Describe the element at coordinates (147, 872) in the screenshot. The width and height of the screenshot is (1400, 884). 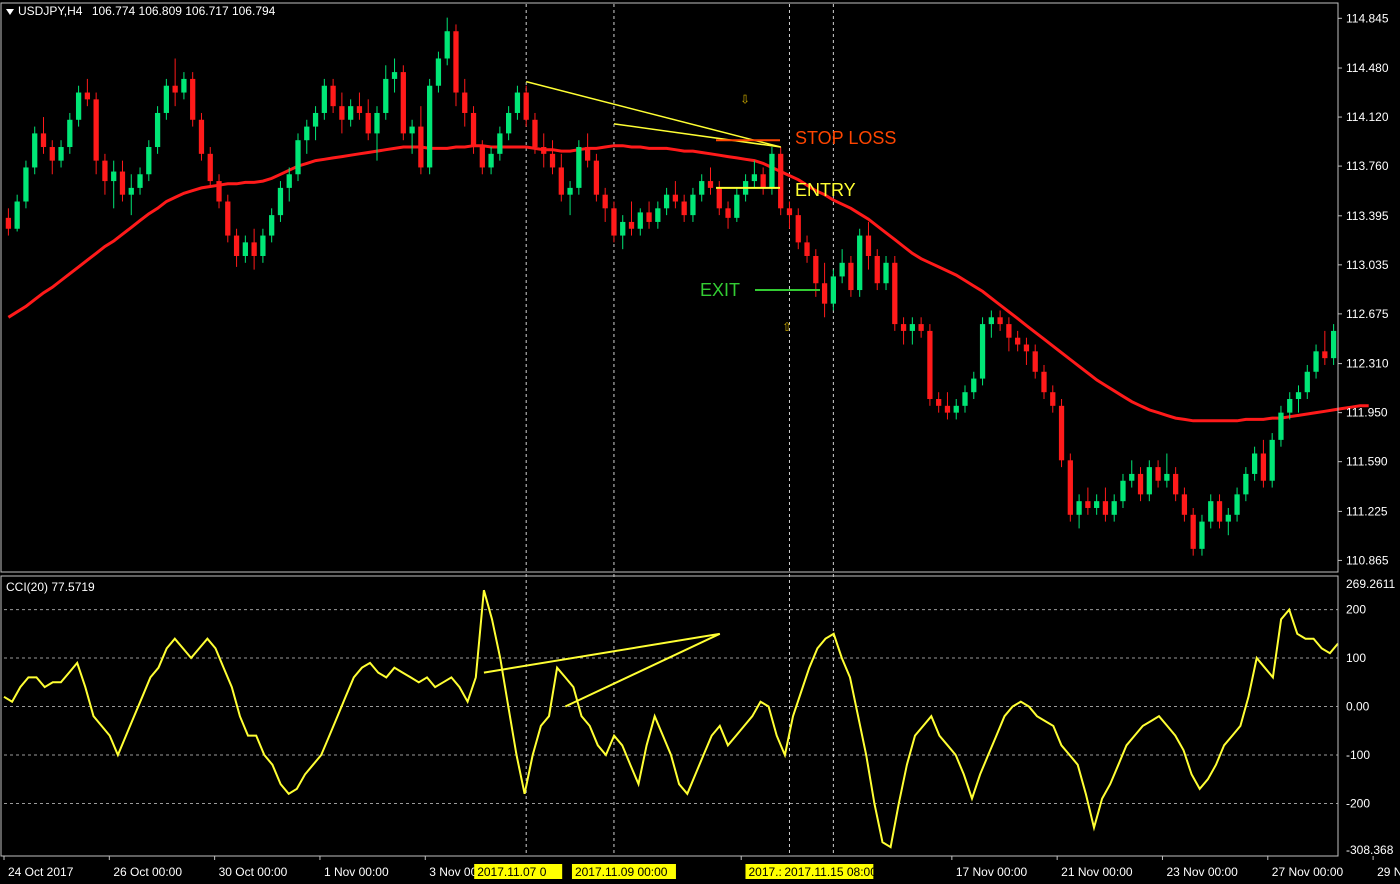
I see `x-tick-label: 26 Oct 00:00` at that location.